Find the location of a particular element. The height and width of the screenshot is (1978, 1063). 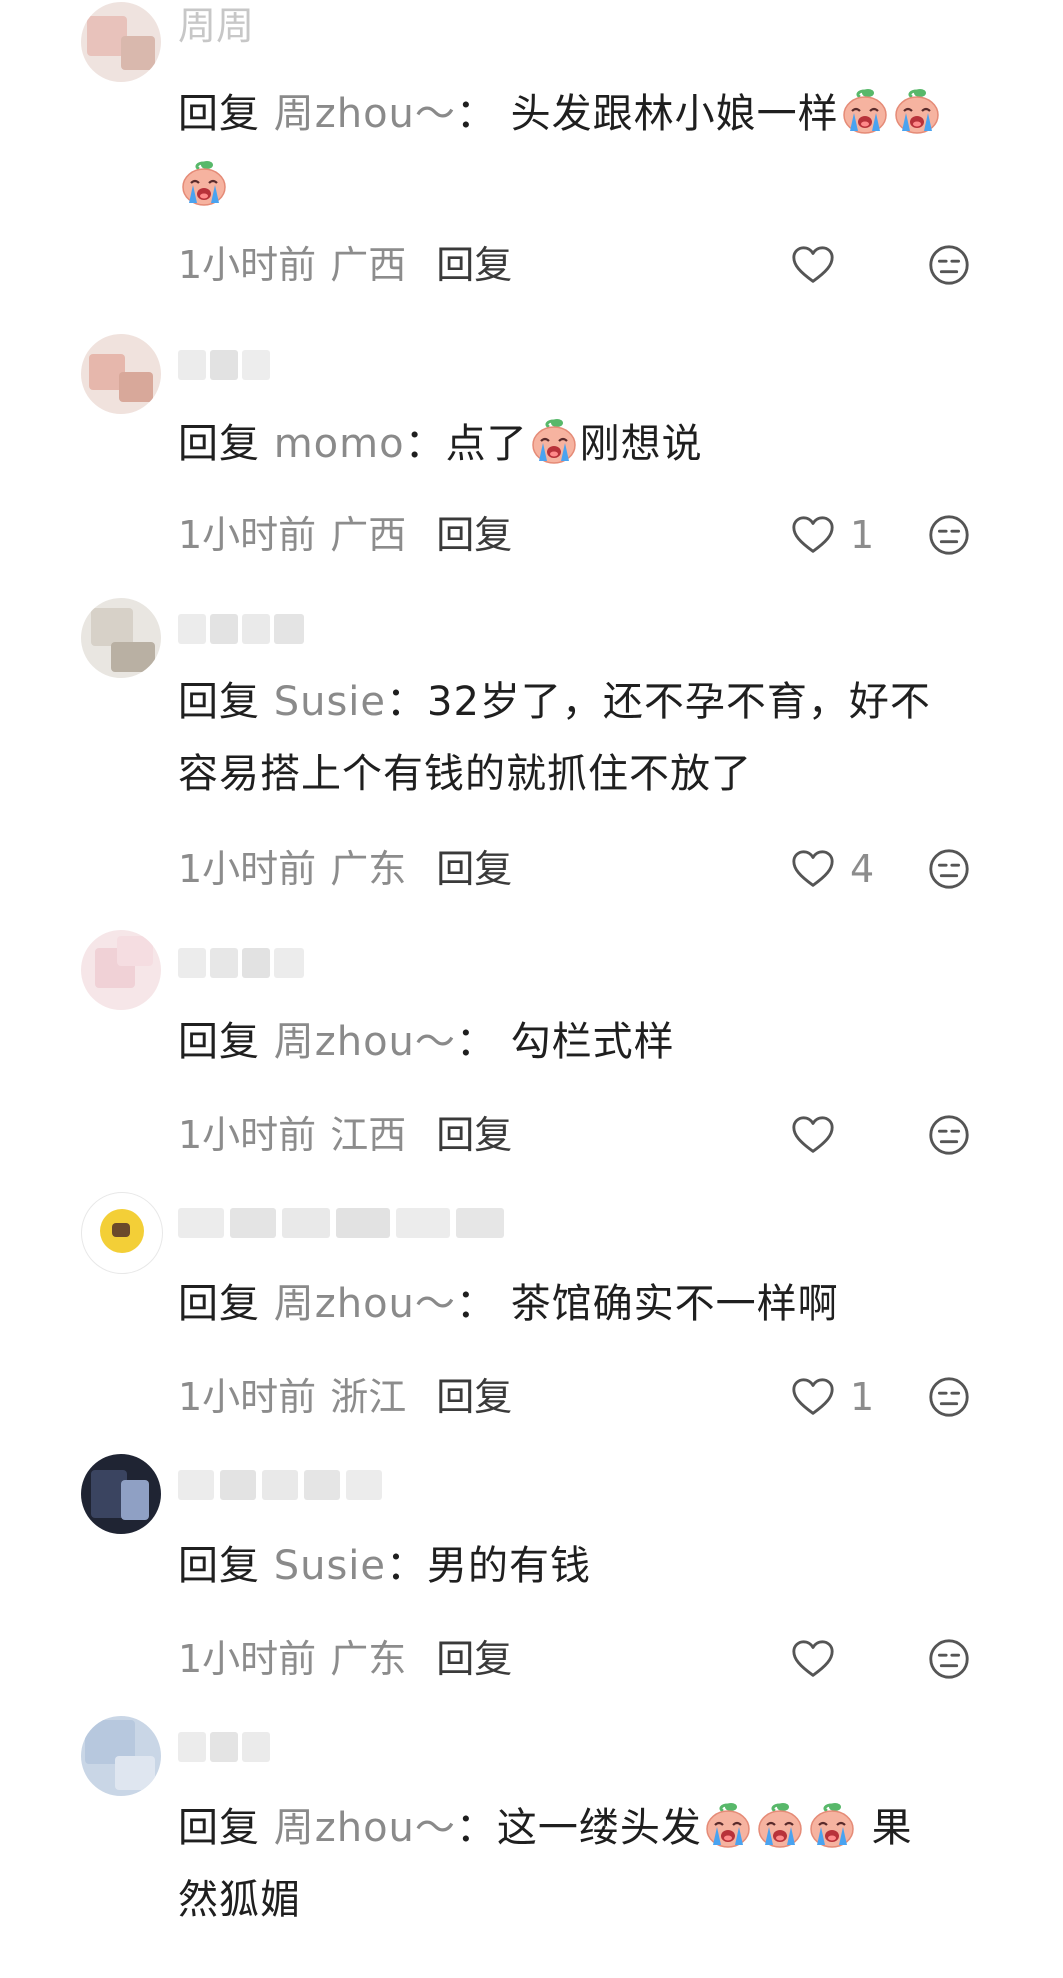

comment-body: 男的有钱 is located at coordinates (509, 1566).